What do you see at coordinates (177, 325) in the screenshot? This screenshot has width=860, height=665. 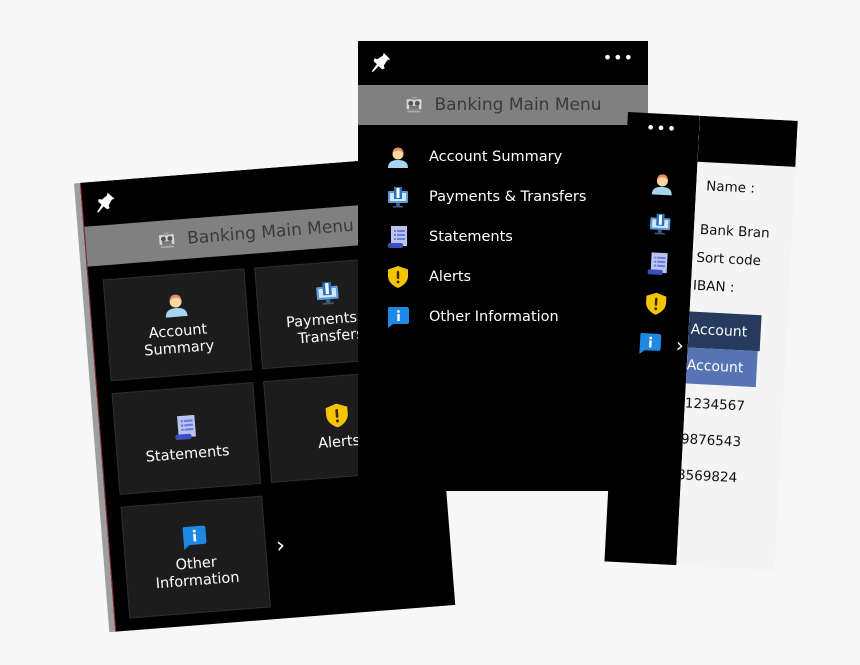 I see `tile-account-summary: Account Summary` at bounding box center [177, 325].